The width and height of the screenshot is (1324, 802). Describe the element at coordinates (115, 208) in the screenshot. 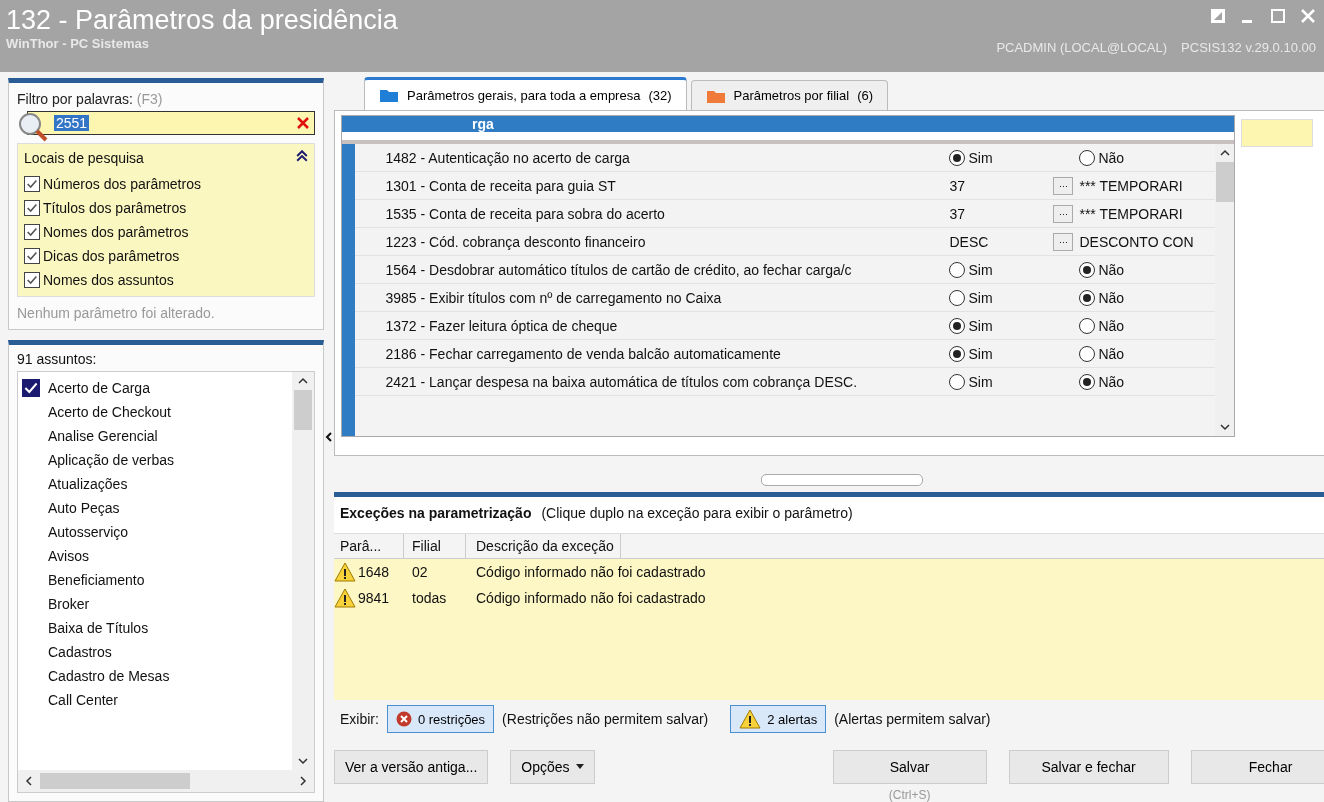

I see `checkbox-label: Títulos dos parâmetros` at that location.